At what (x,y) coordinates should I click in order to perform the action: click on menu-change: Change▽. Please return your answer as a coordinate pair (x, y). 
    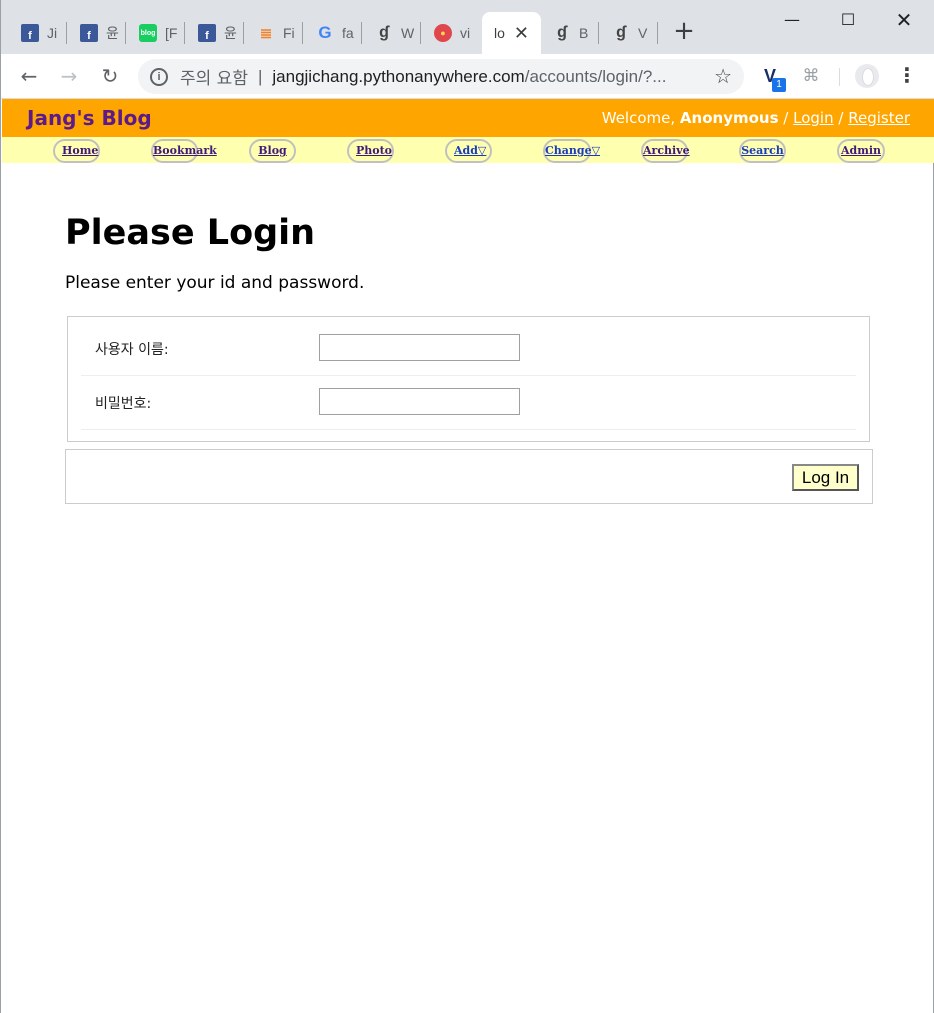
    Looking at the image, I should click on (571, 151).